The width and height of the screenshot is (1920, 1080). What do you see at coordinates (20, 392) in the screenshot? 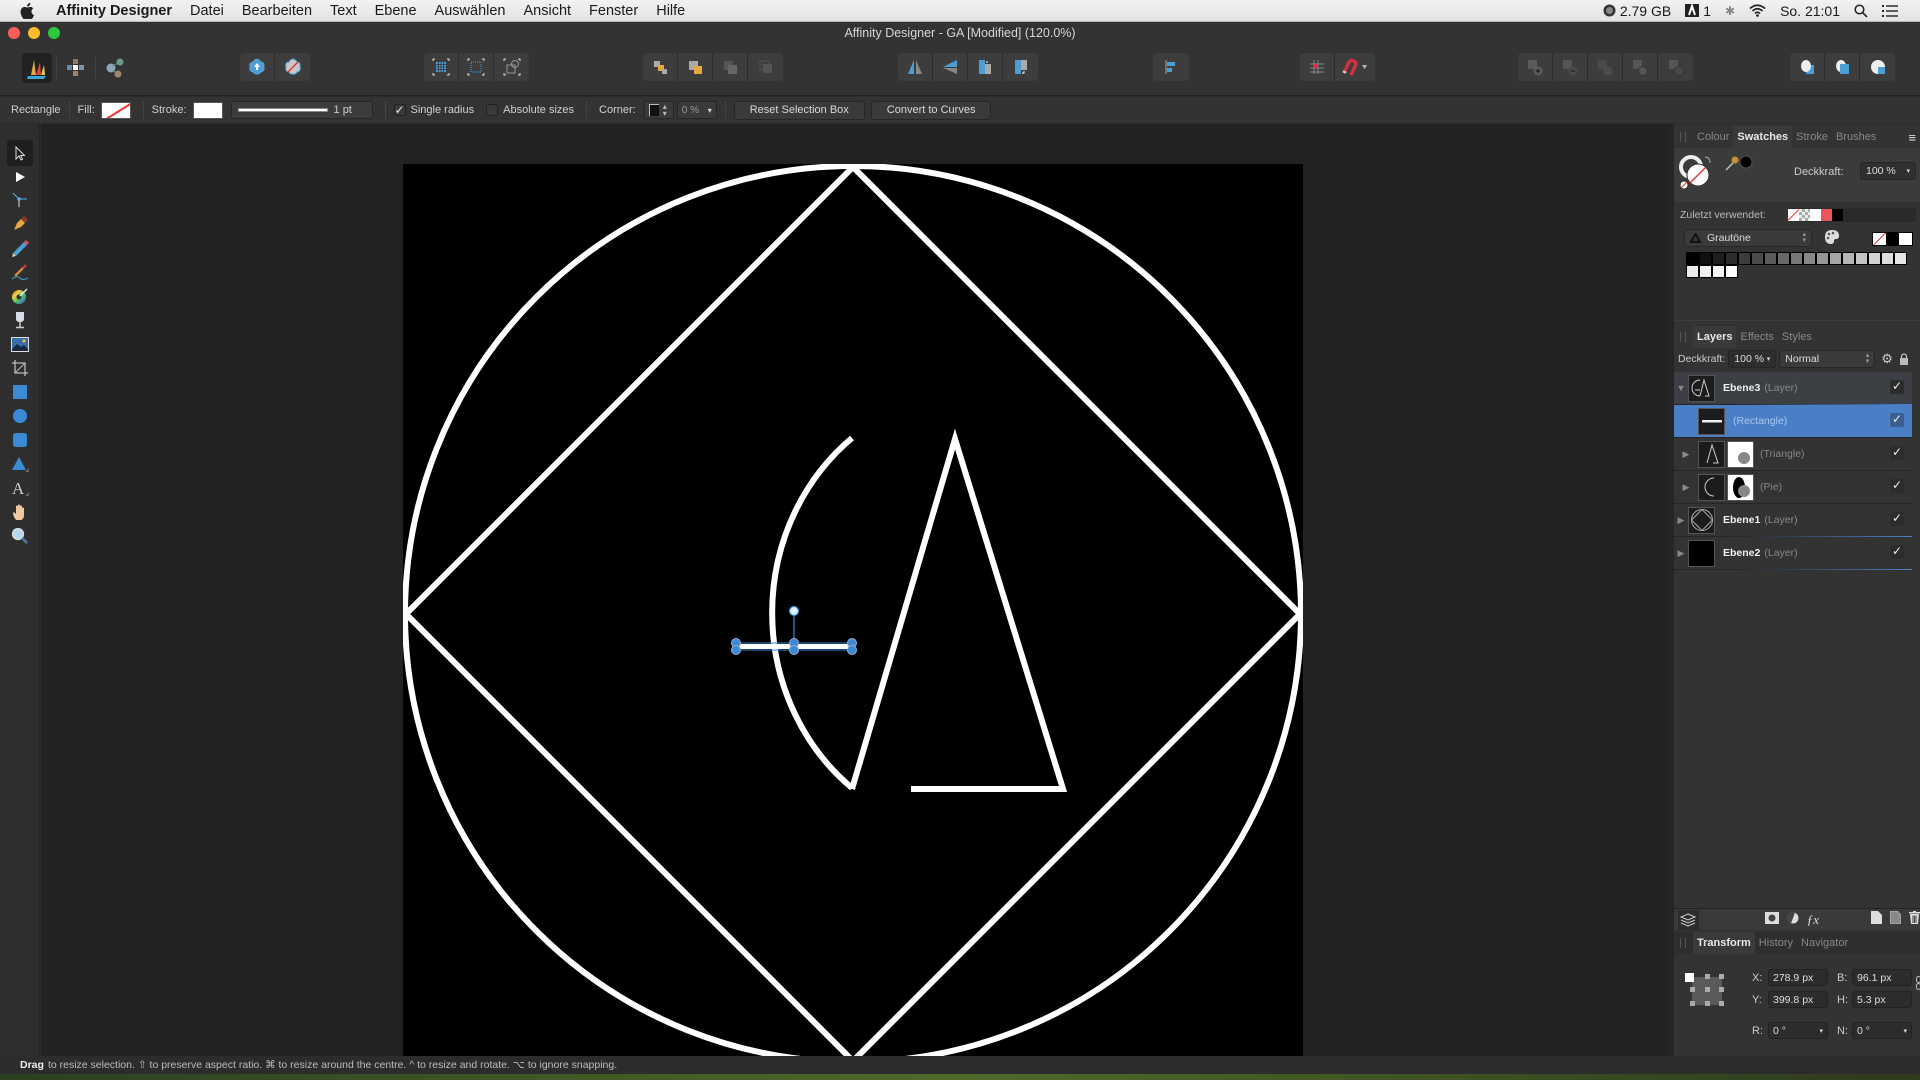
I see `rectangle-tool` at bounding box center [20, 392].